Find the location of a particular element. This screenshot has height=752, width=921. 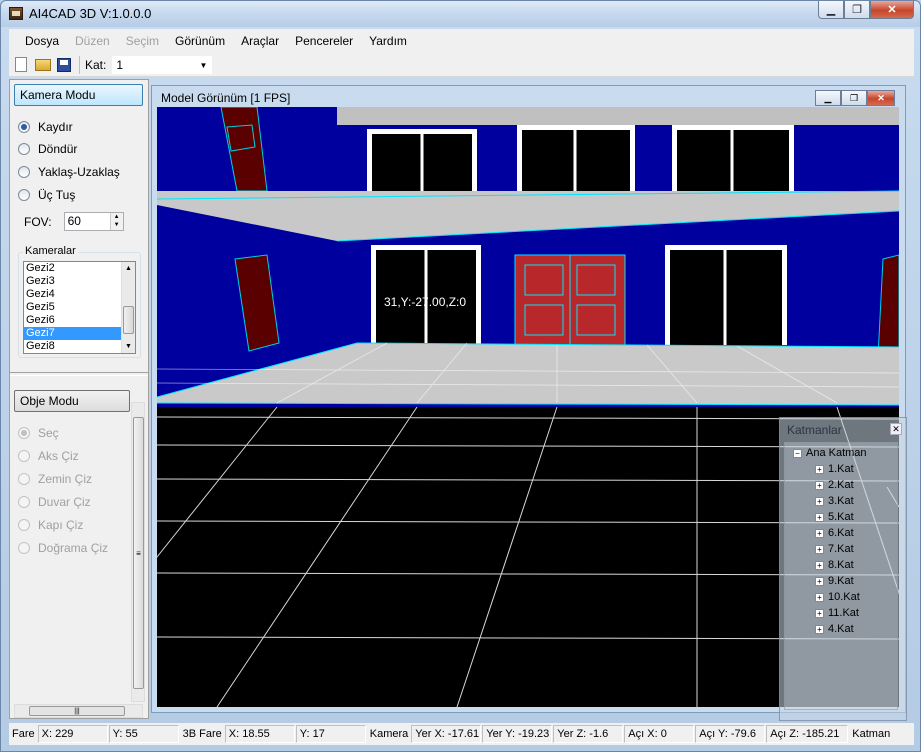

scroll-down-icon: ▼ is located at coordinates (128, 346).